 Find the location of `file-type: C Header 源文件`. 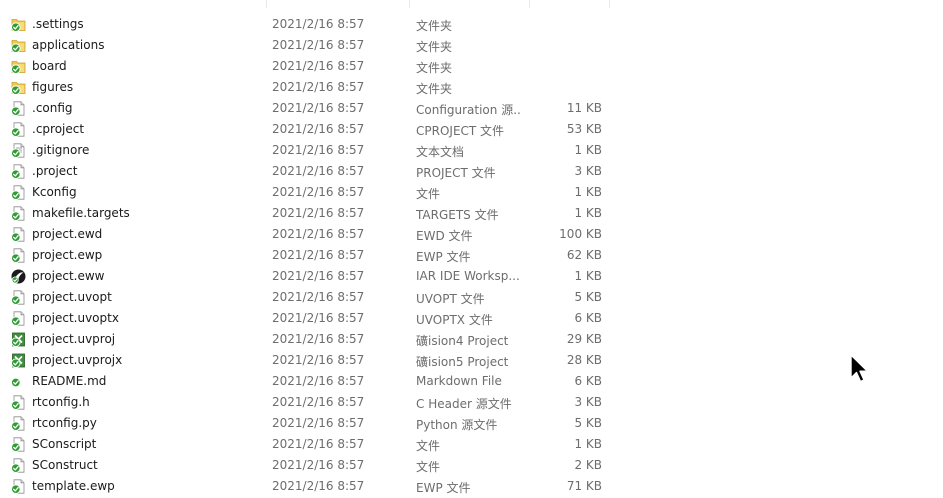

file-type: C Header 源文件 is located at coordinates (464, 404).